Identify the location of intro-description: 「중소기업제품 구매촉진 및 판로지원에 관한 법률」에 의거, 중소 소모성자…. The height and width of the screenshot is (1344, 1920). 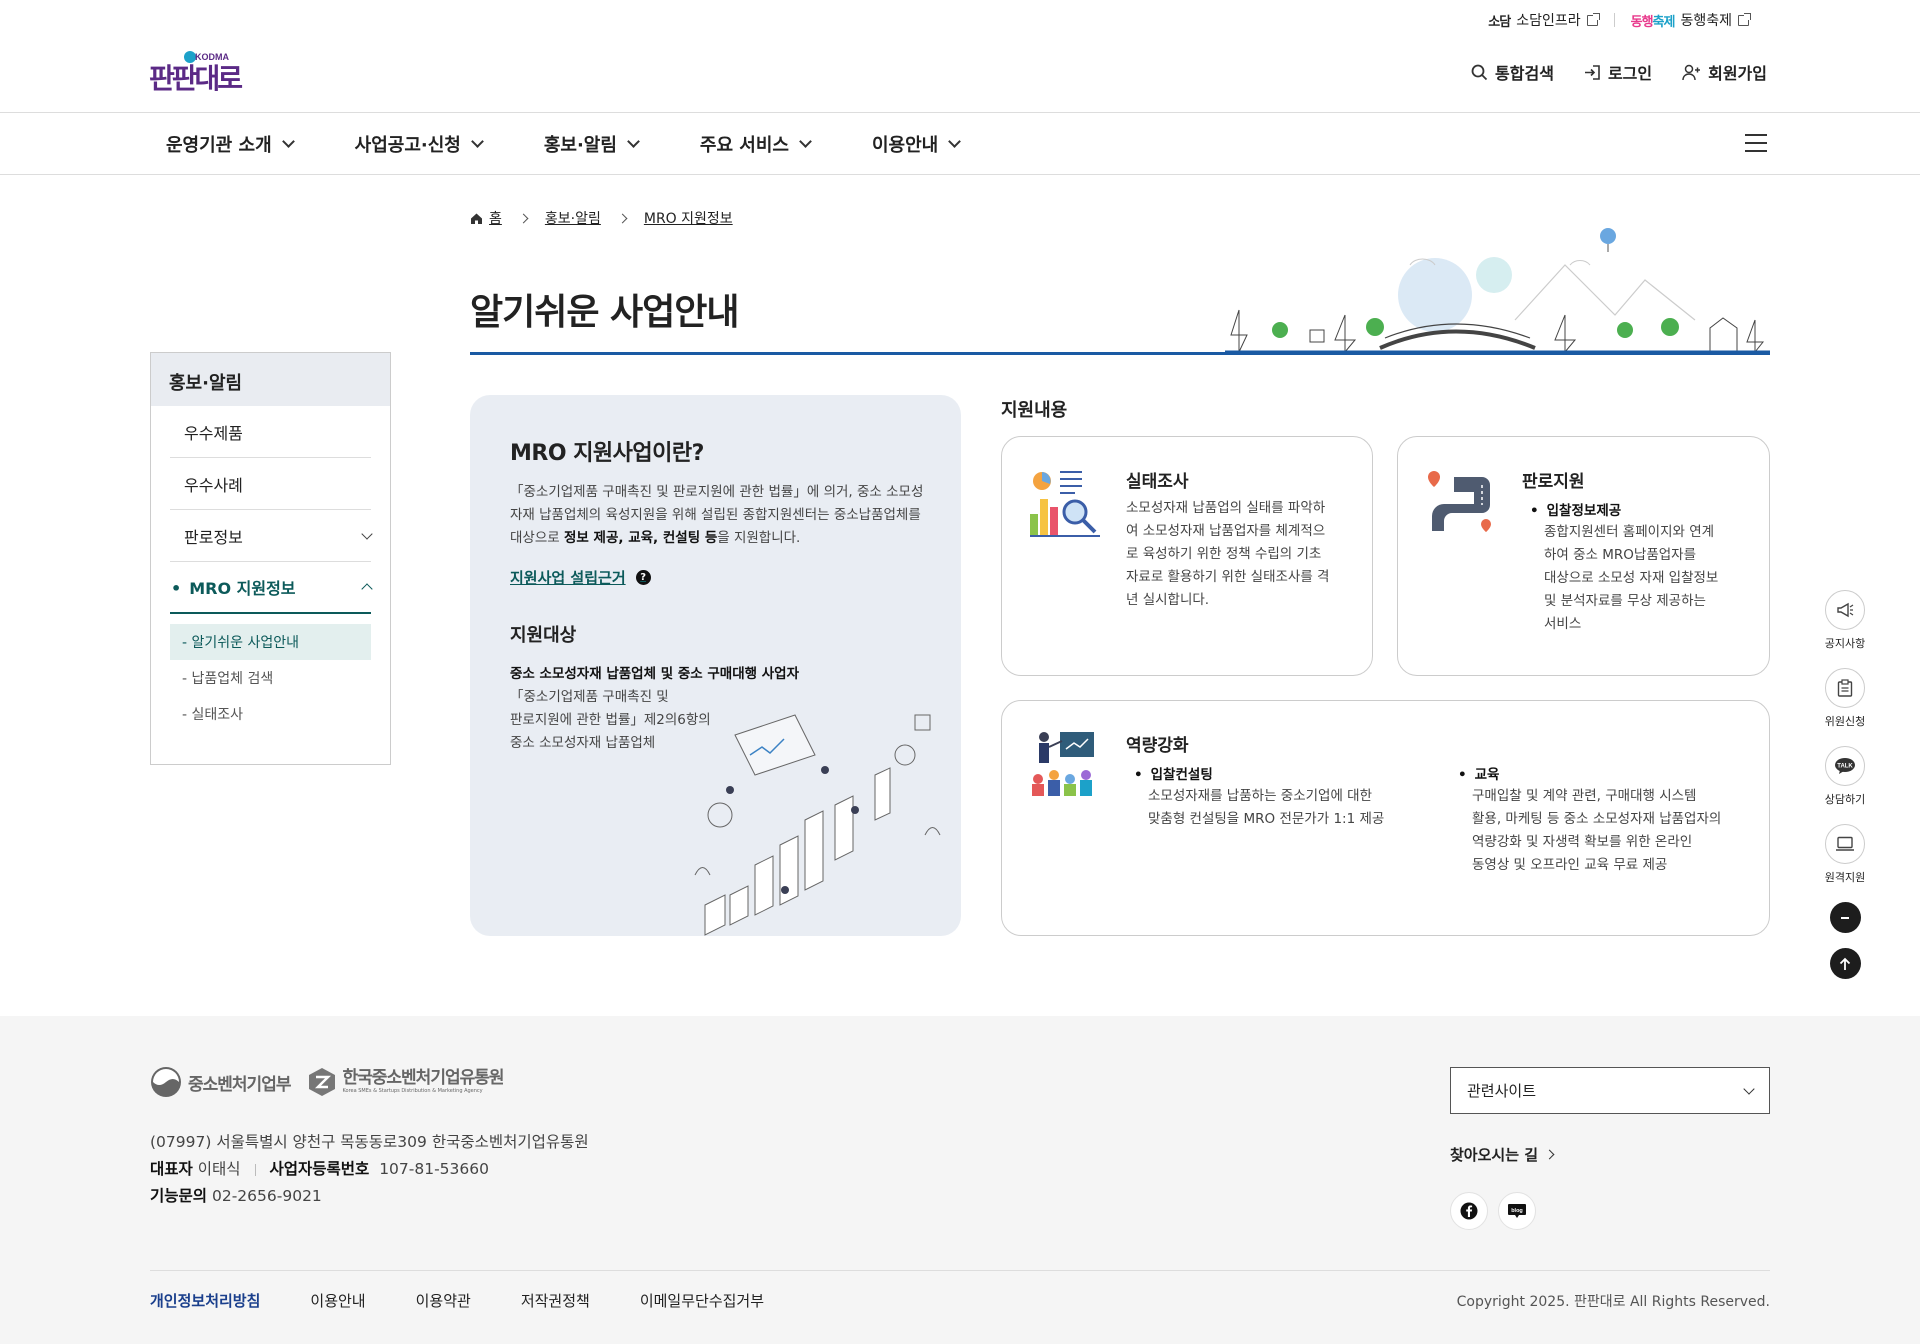
(717, 515).